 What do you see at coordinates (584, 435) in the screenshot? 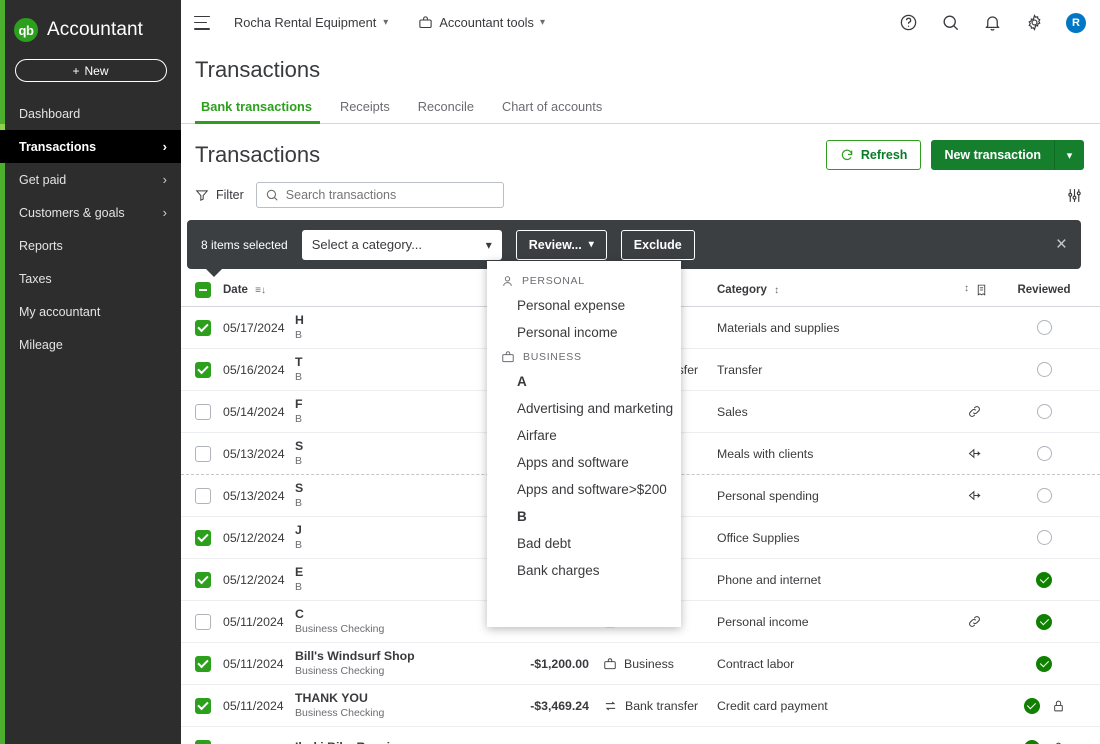
I see `category-option-airfare: Airfare` at bounding box center [584, 435].